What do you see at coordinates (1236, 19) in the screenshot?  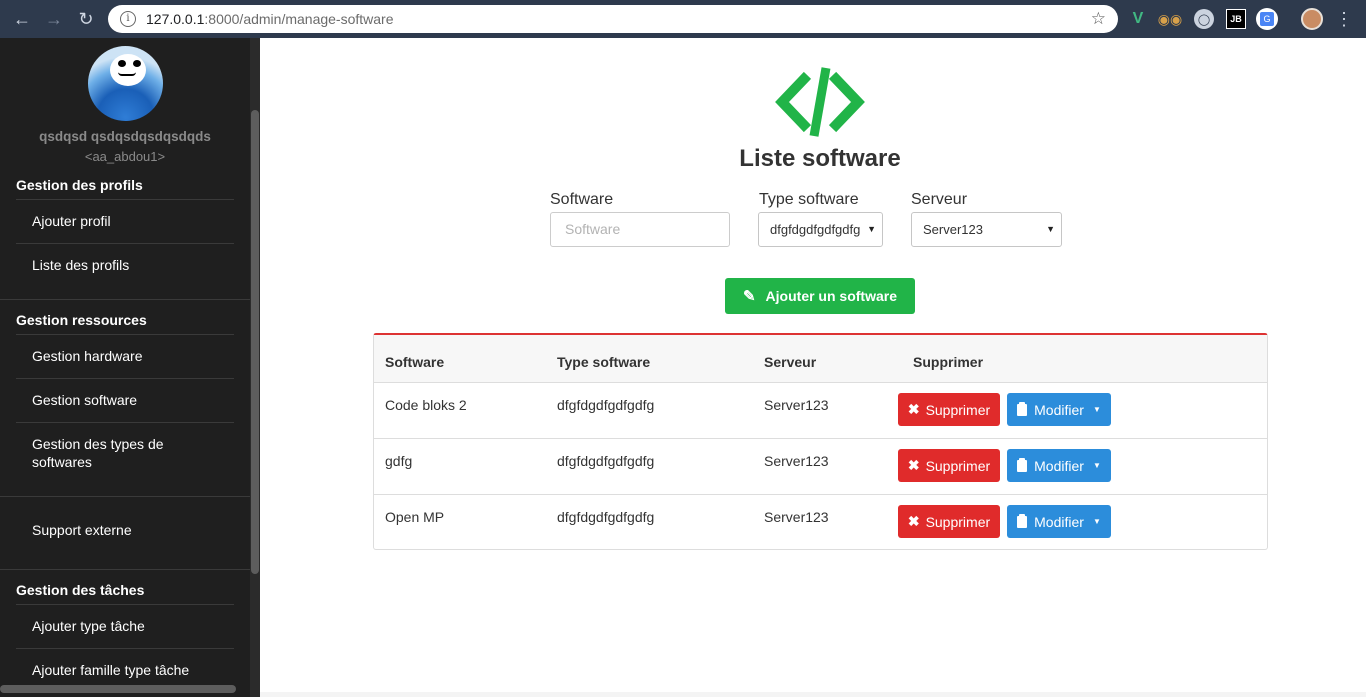 I see `jetbrains-extension-icon: JB` at bounding box center [1236, 19].